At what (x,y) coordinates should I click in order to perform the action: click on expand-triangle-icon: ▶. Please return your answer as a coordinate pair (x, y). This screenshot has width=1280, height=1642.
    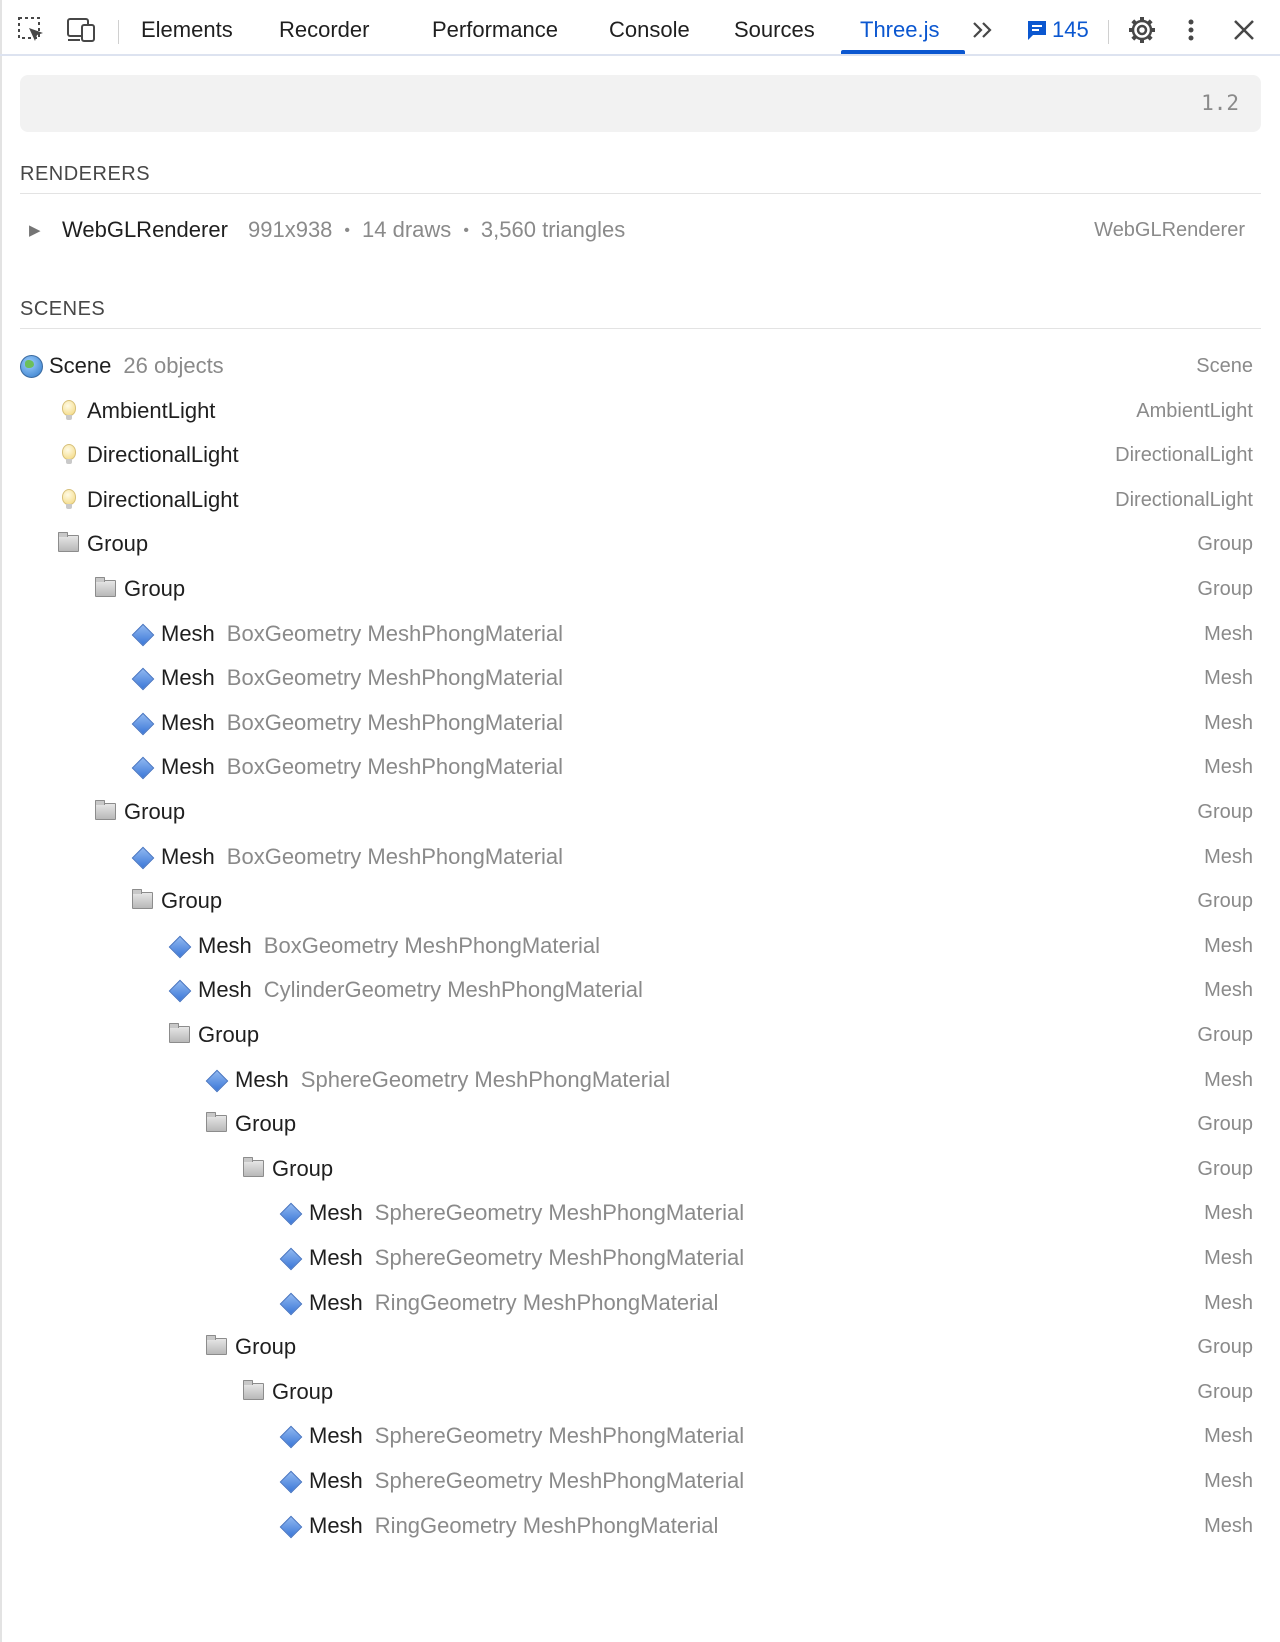
    Looking at the image, I should click on (35, 230).